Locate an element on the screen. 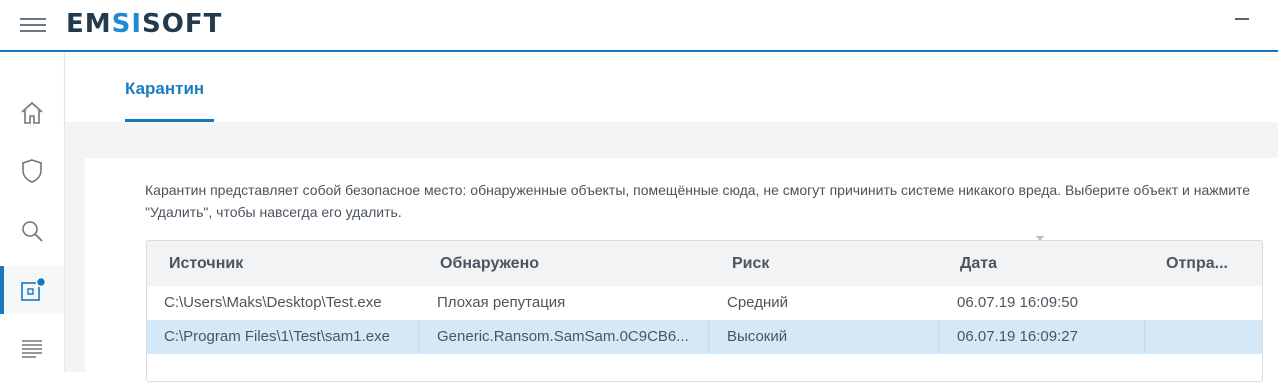 This screenshot has width=1278, height=382. sidebar-item-scan is located at coordinates (32, 231).